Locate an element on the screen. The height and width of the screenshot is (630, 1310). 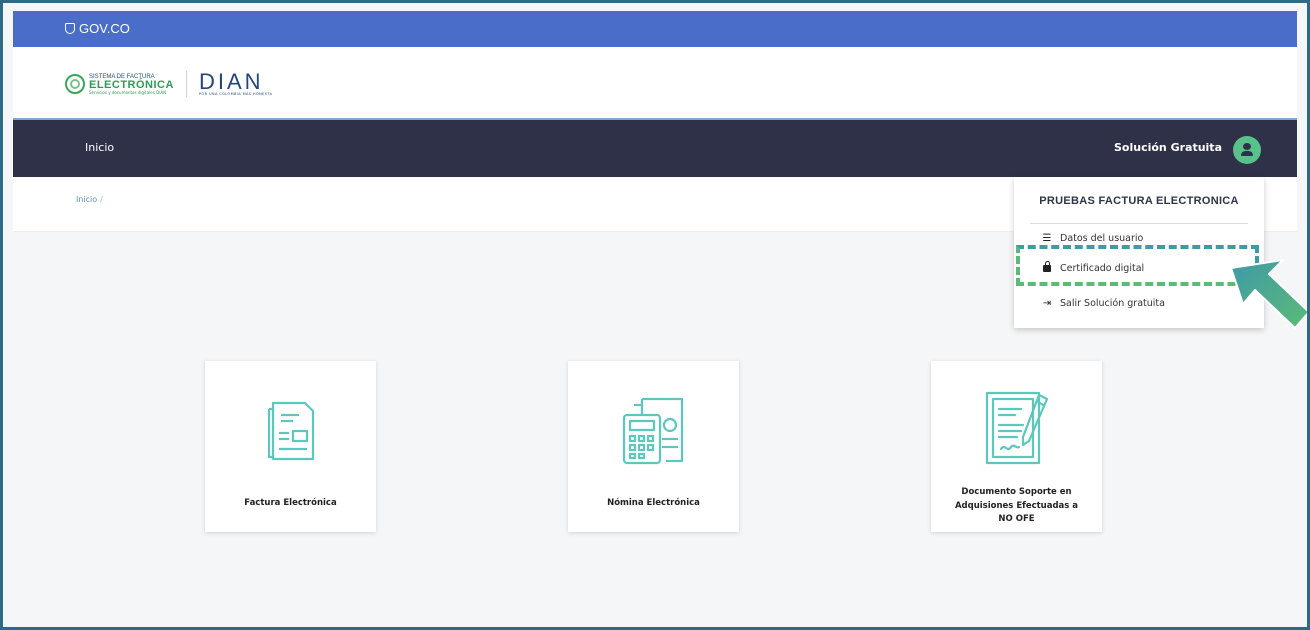
card-label-line: NO OFE is located at coordinates (1016, 519).